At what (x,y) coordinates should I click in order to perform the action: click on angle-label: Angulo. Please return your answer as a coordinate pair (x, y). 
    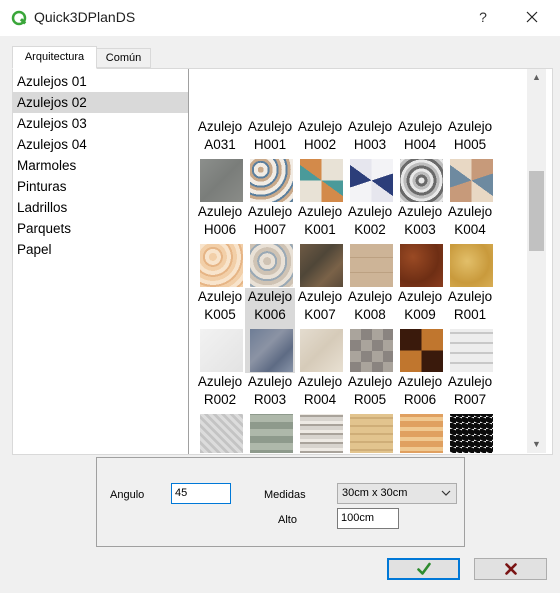
    Looking at the image, I should click on (127, 495).